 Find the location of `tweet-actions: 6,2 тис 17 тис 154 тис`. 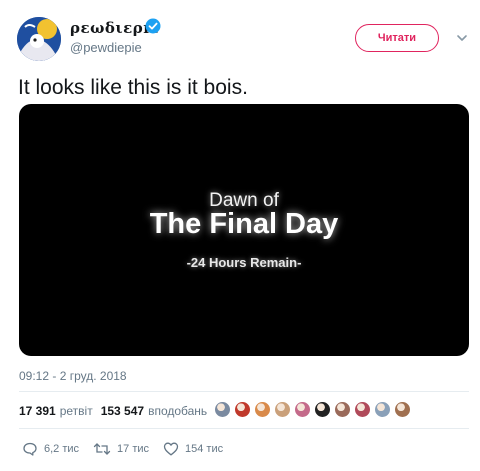

tweet-actions: 6,2 тис 17 тис 154 тис is located at coordinates (129, 449).